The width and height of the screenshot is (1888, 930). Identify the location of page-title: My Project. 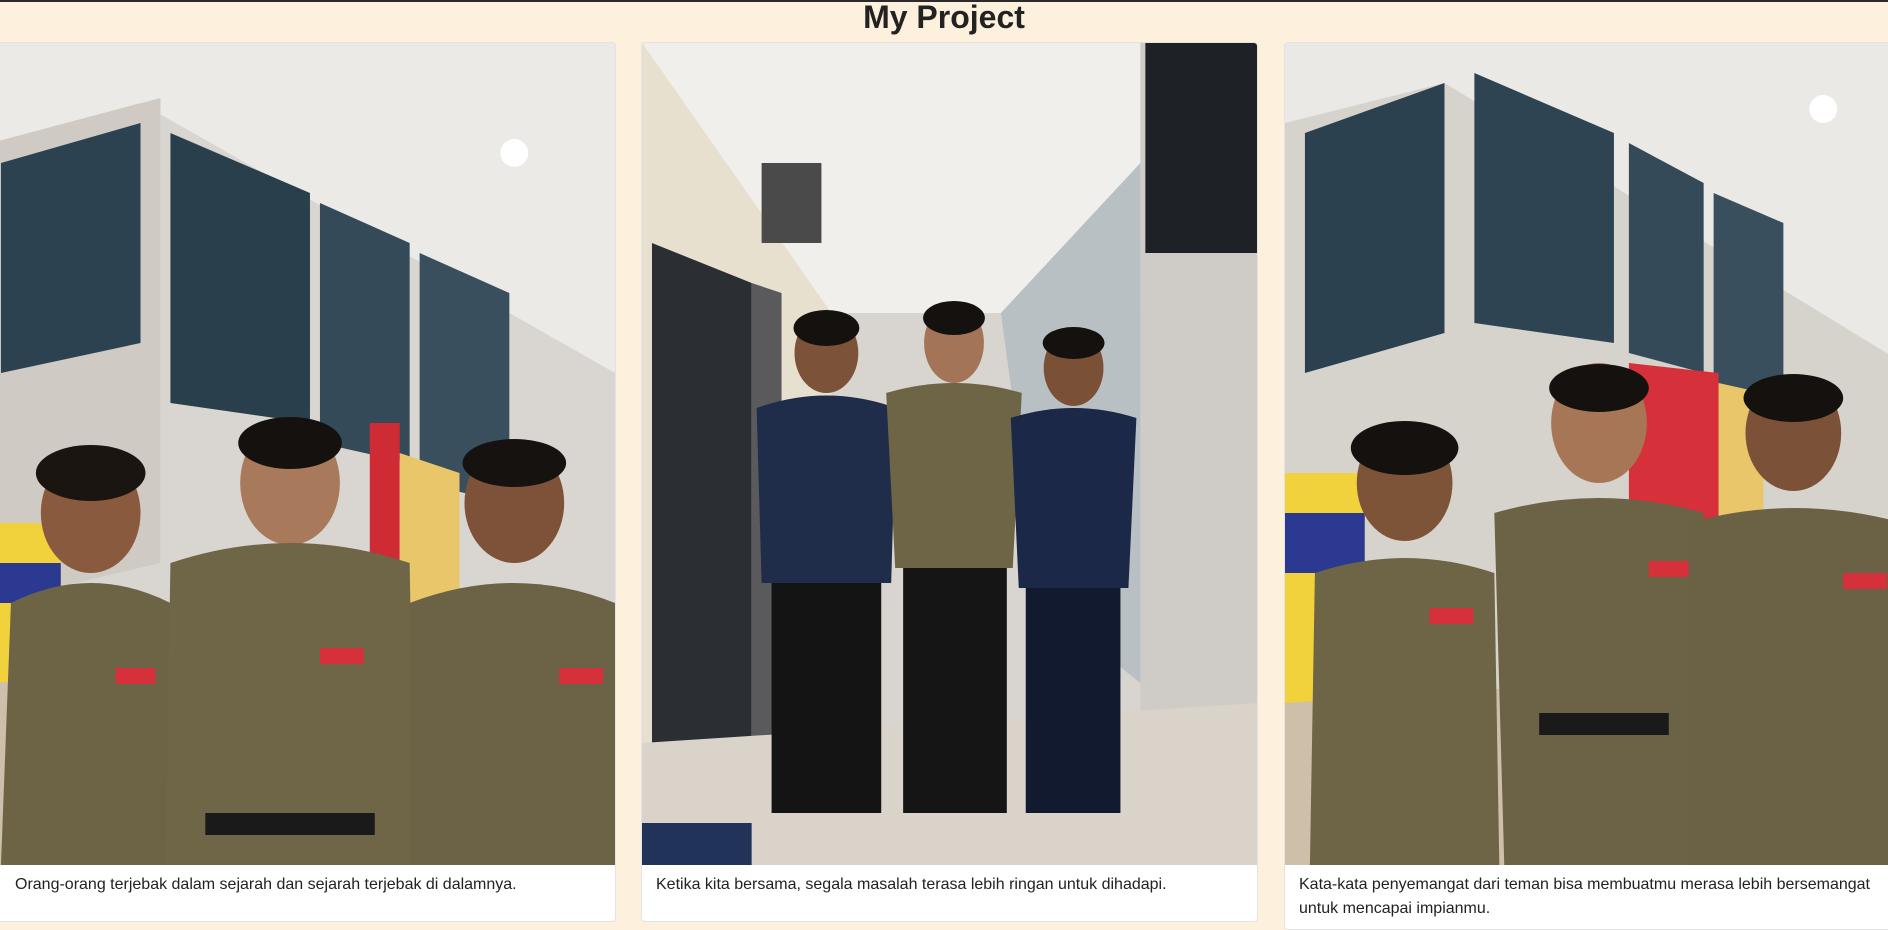
(944, 17).